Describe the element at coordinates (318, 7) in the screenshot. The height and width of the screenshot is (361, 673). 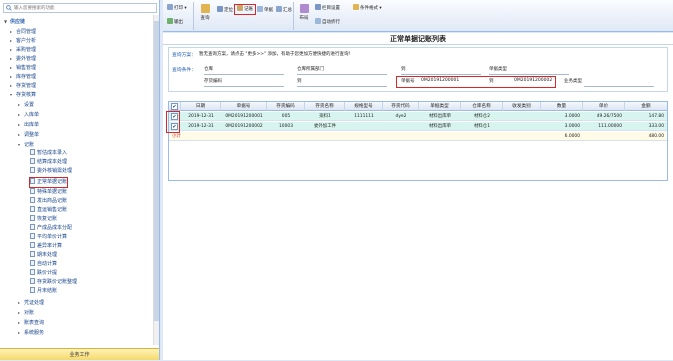
I see `columns-icon` at that location.